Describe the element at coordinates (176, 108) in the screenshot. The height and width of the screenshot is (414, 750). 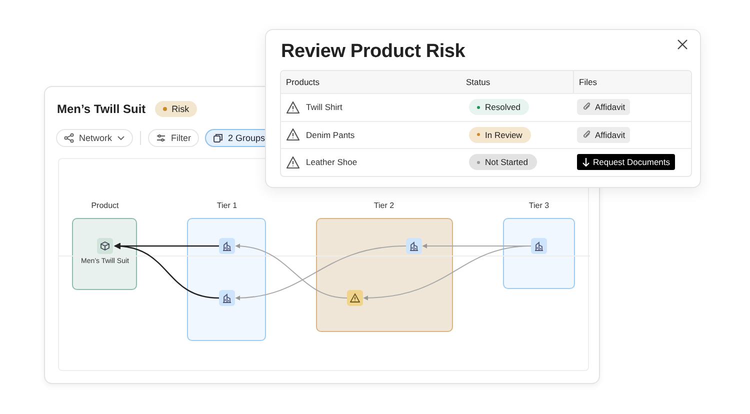
I see `risk-badge: Risk` at that location.